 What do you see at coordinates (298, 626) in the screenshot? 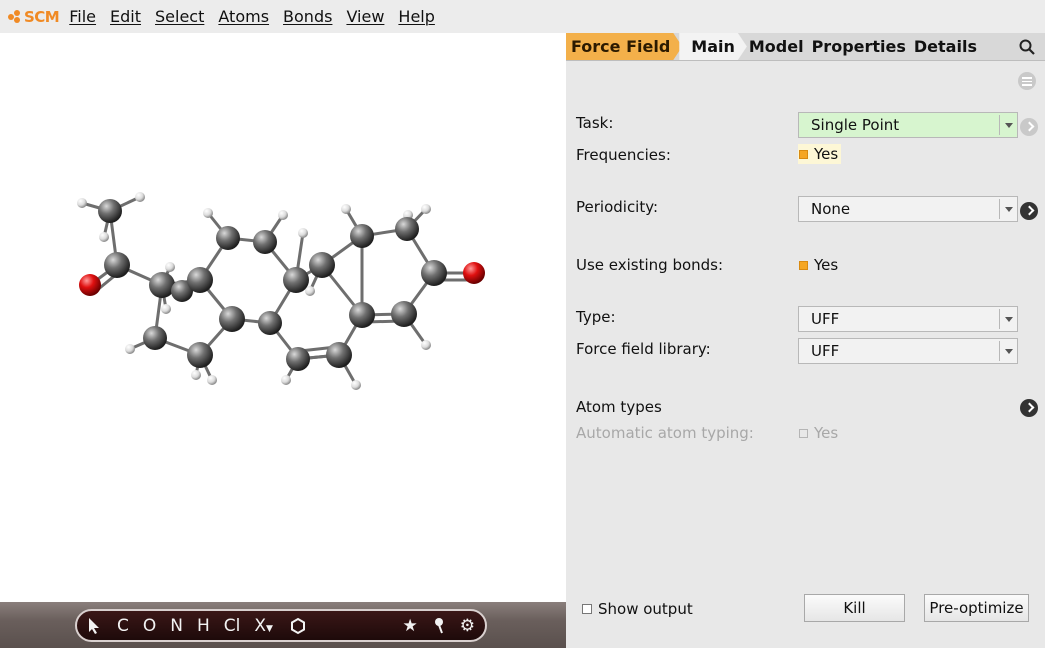
I see `ring-hexagon-icon` at bounding box center [298, 626].